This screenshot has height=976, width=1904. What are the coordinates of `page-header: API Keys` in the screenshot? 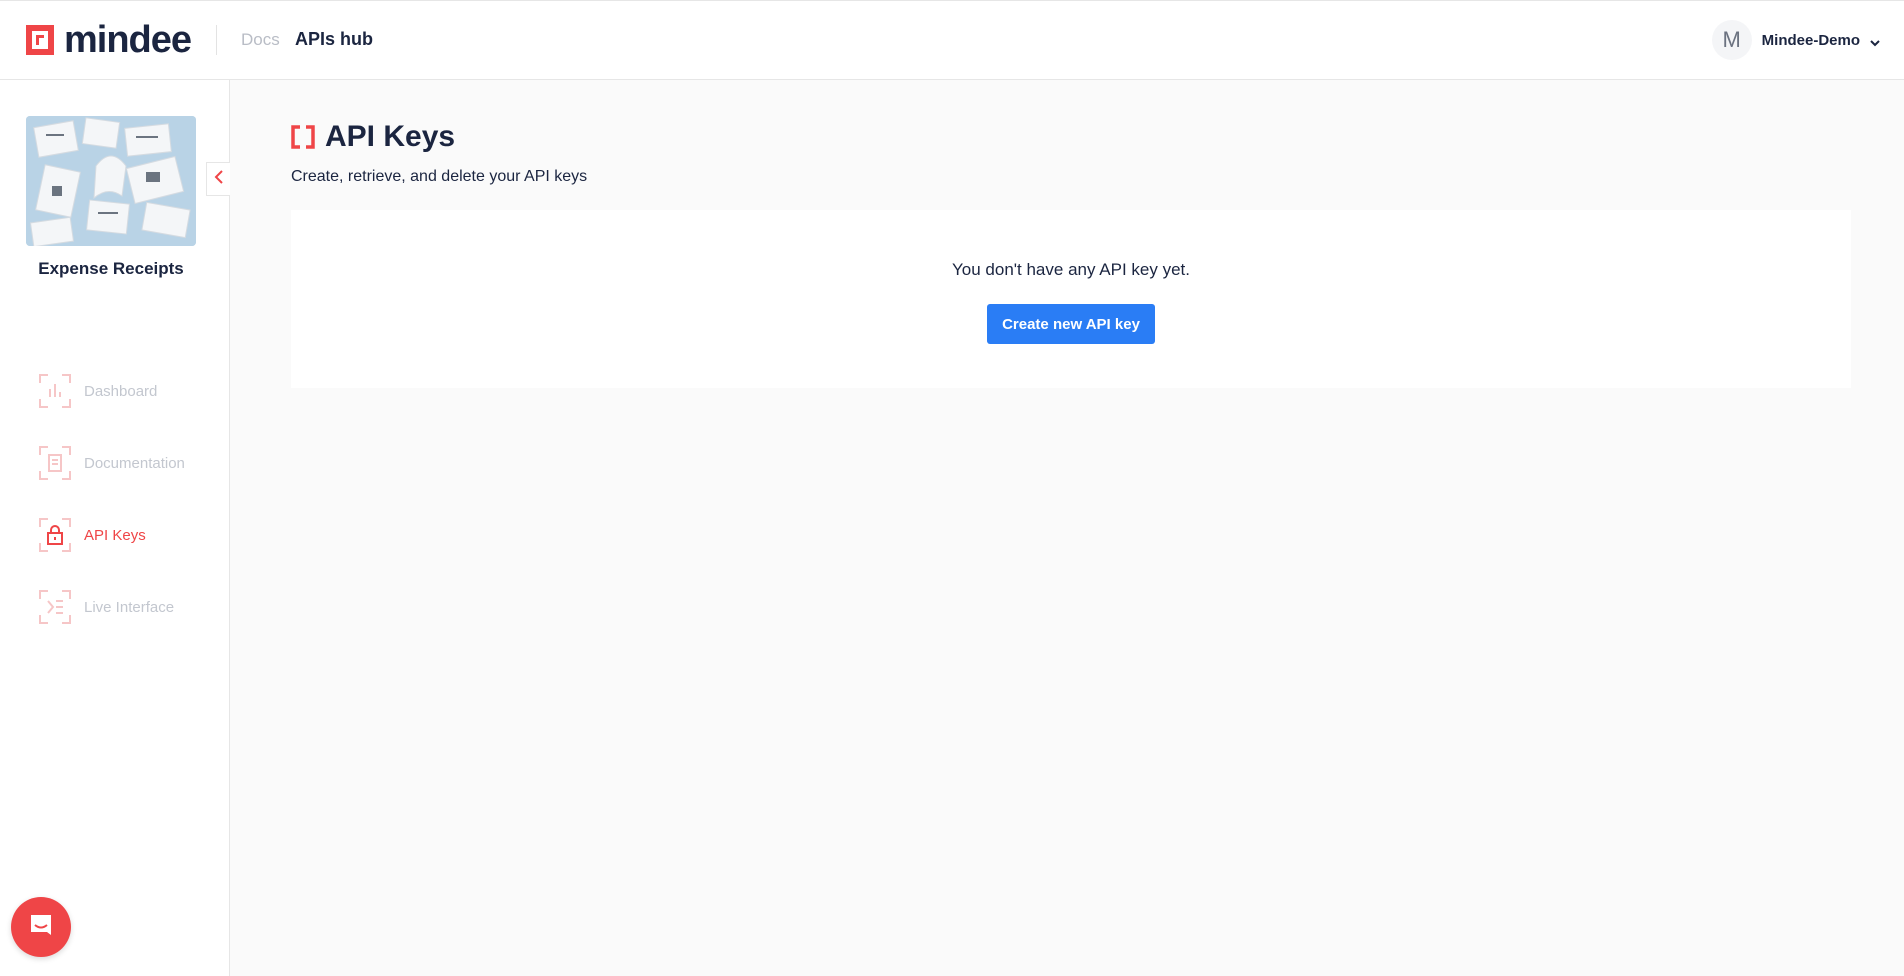 It's located at (373, 137).